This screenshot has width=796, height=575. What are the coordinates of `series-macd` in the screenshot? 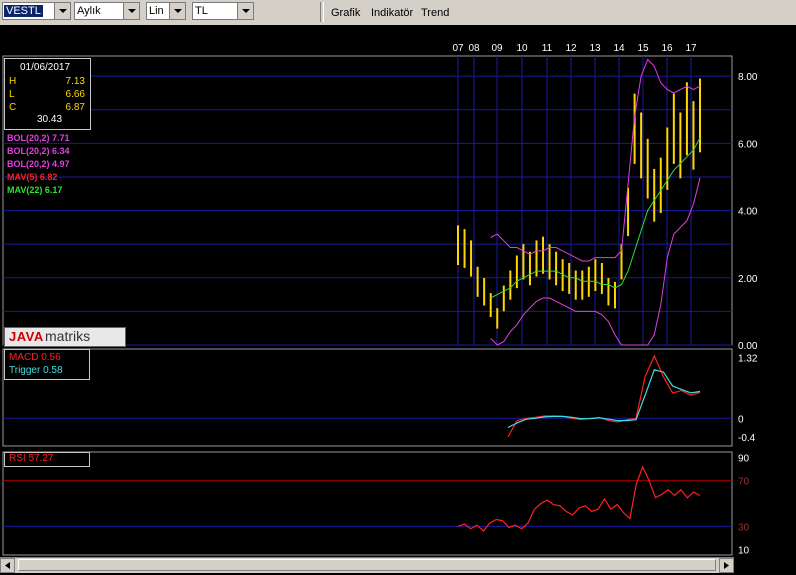 It's located at (604, 396).